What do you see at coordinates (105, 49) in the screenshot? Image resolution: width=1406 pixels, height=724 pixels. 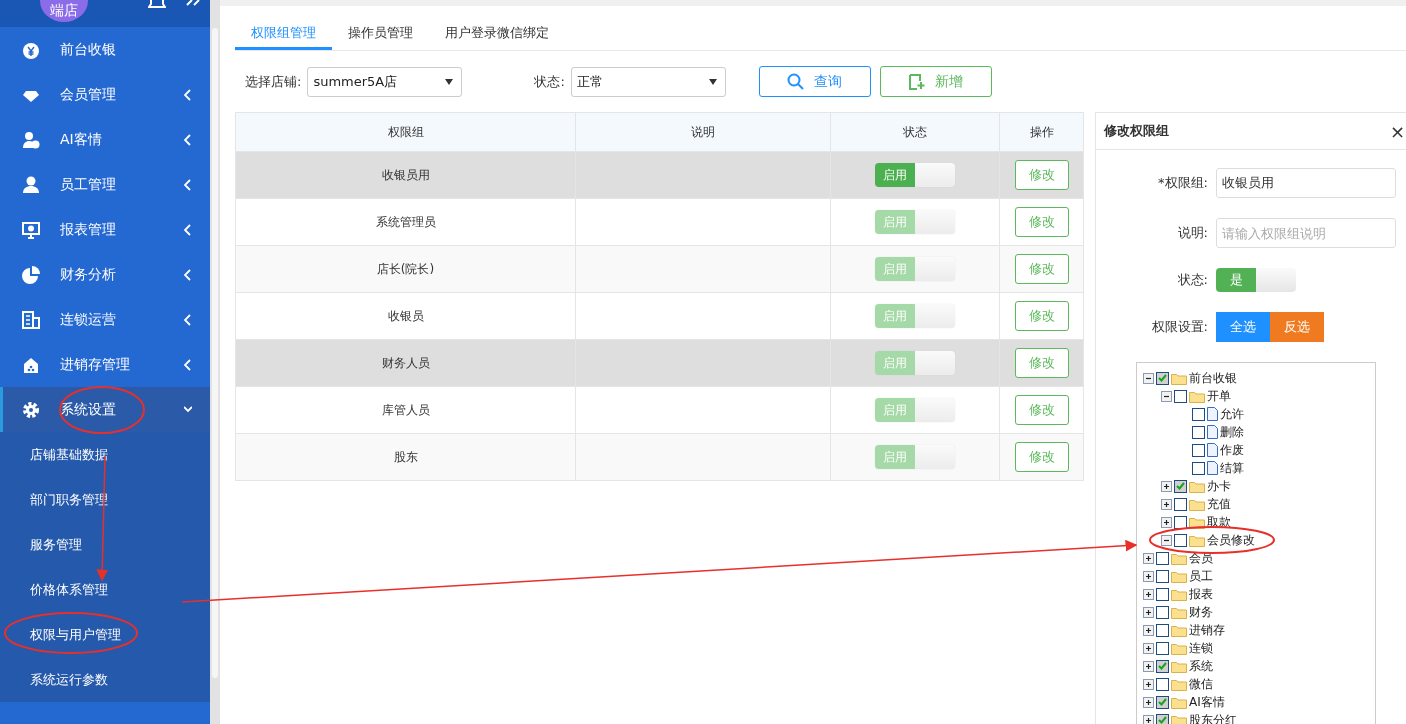 I see `menu-item: 前台收银` at bounding box center [105, 49].